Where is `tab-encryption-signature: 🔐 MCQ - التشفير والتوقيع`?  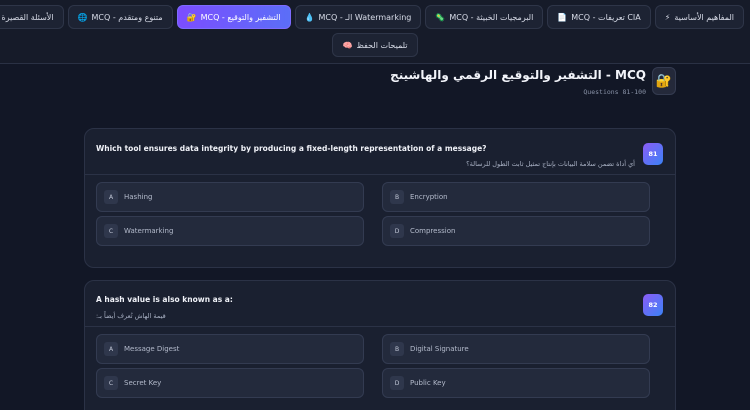 tab-encryption-signature: 🔐 MCQ - التشفير والتوقيع is located at coordinates (233, 17).